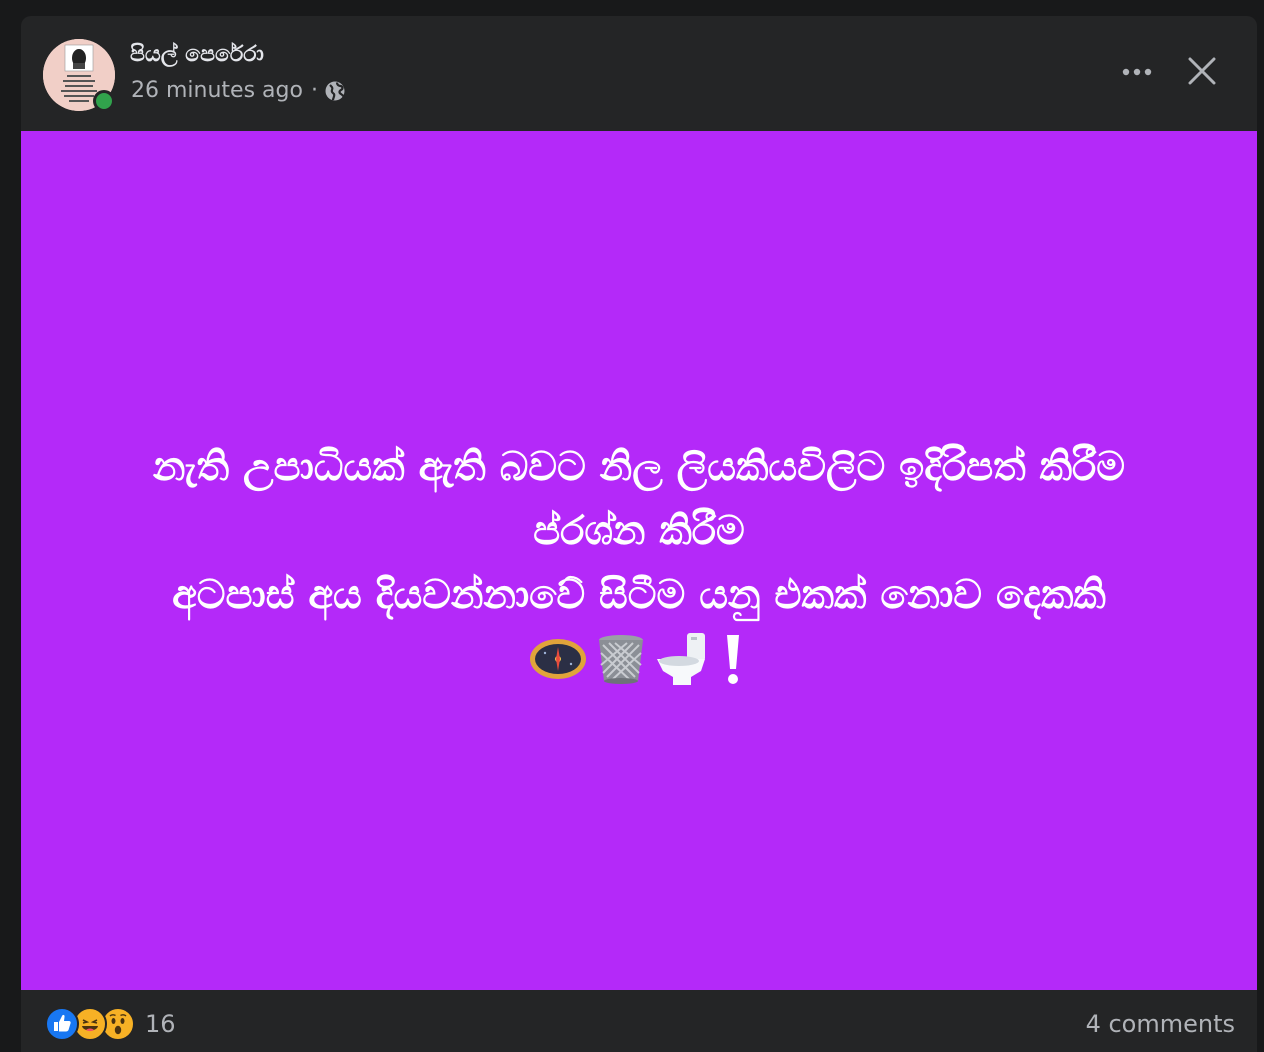  What do you see at coordinates (110, 1024) in the screenshot?
I see `reaction-summary: 16` at bounding box center [110, 1024].